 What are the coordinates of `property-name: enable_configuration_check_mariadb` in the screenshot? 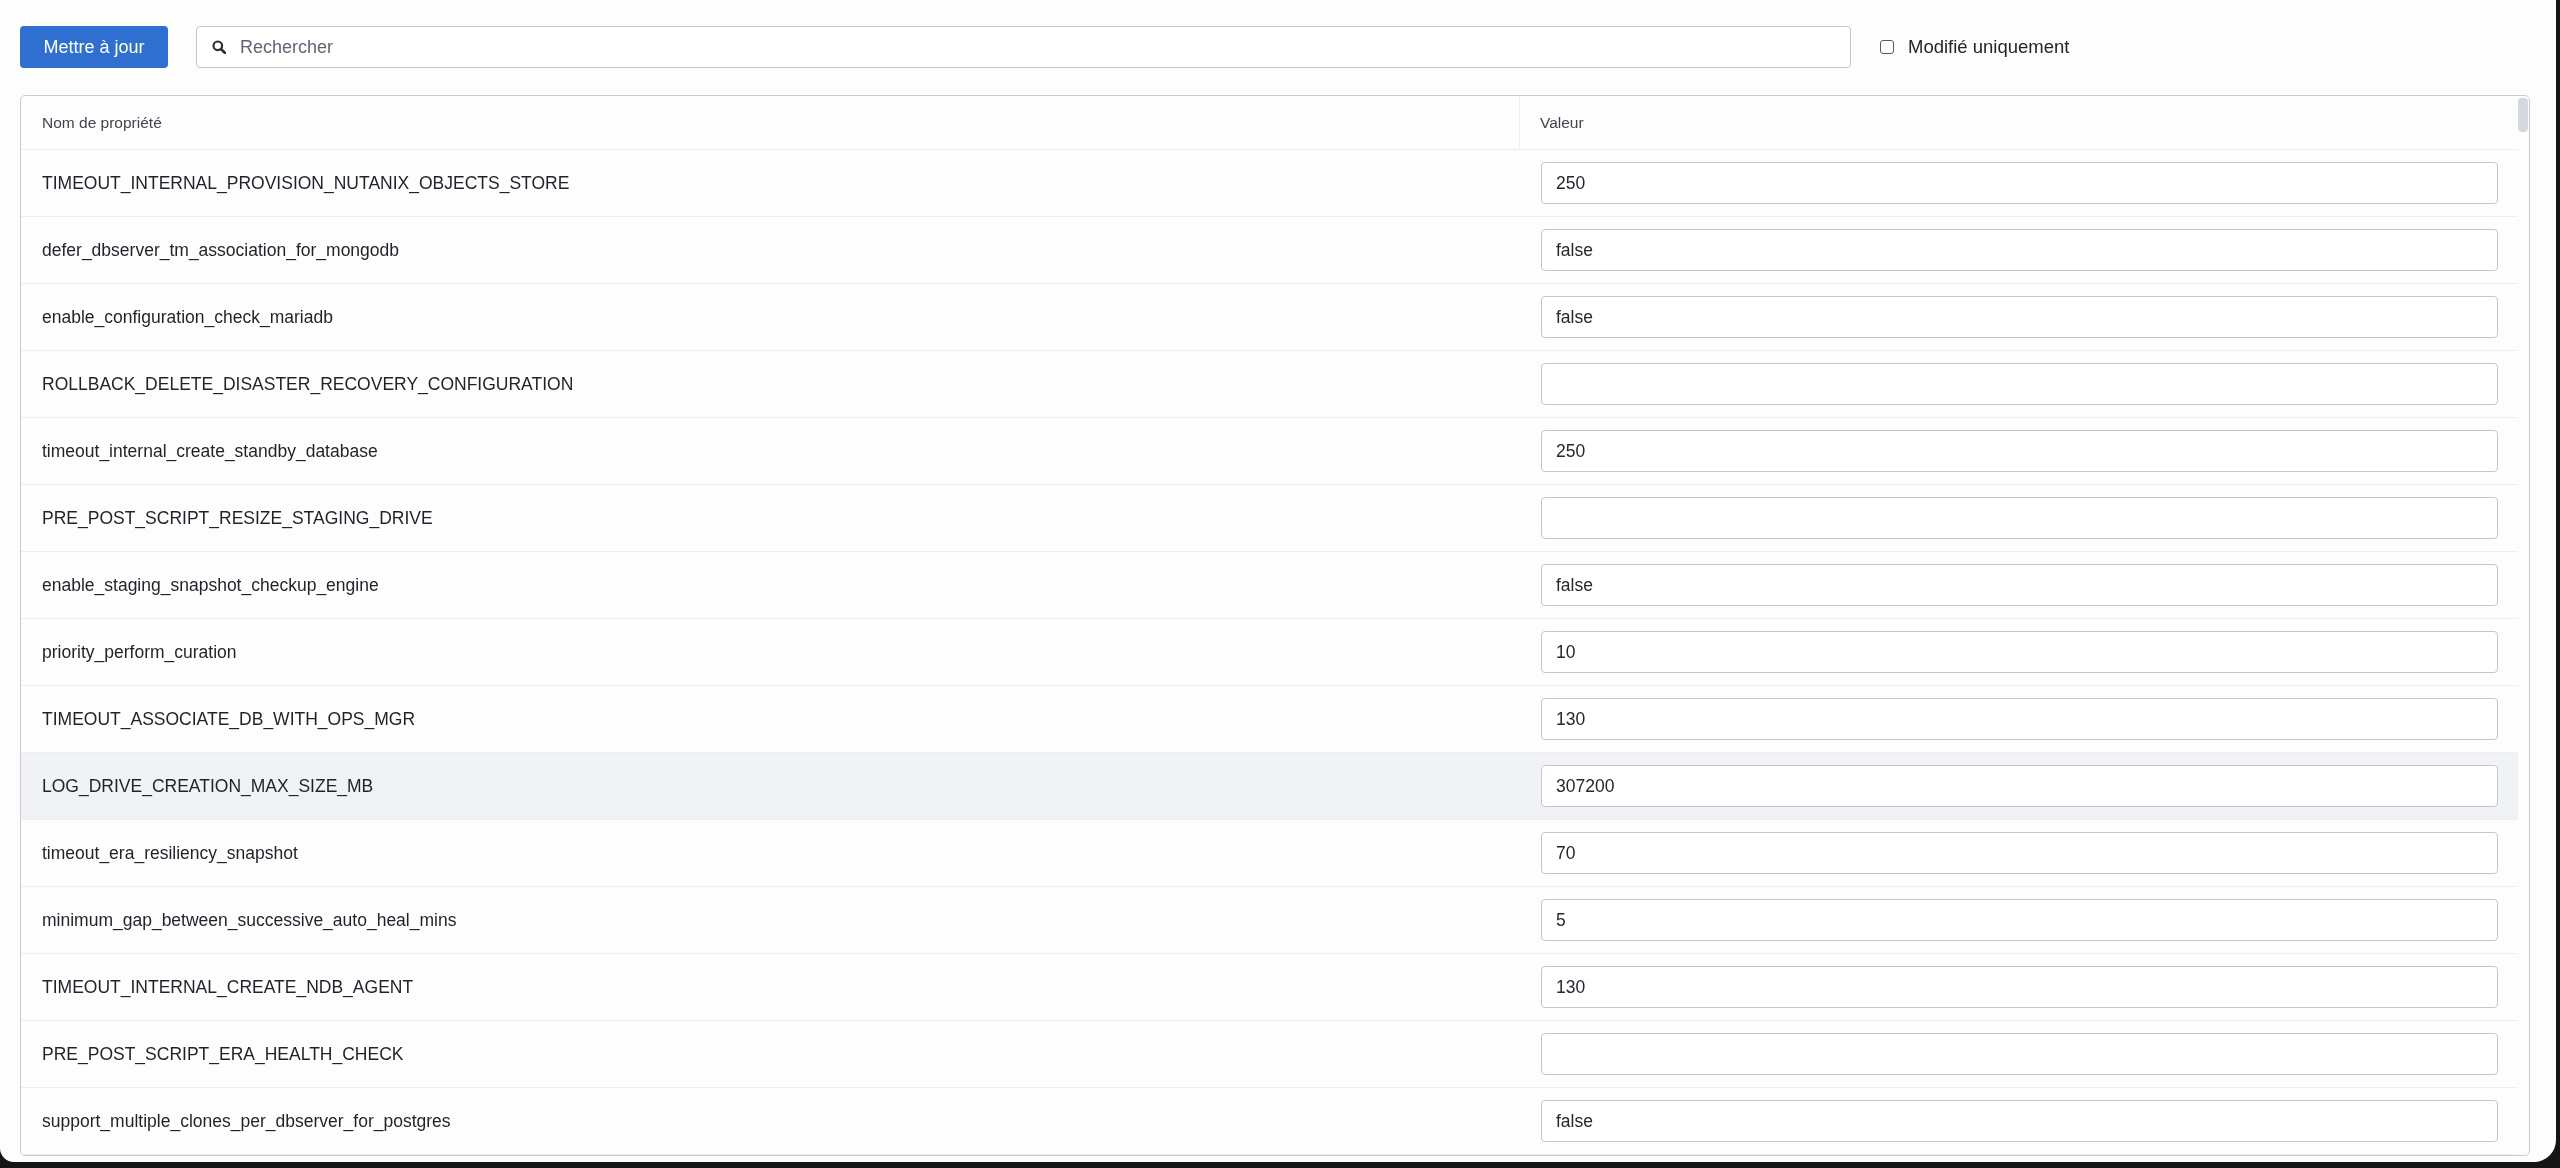 It's located at (187, 317).